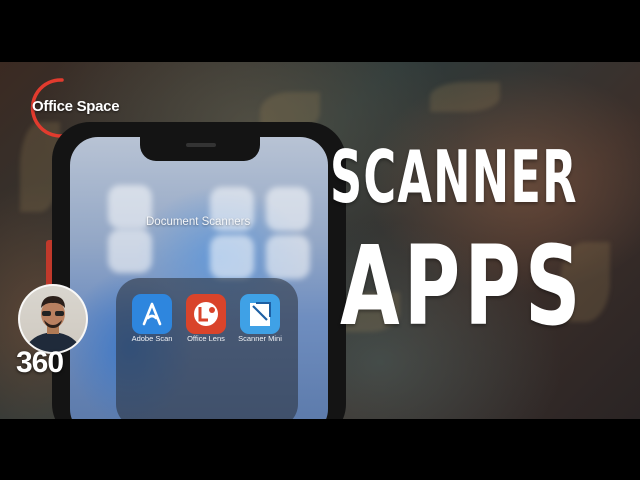 This screenshot has height=480, width=640. Describe the element at coordinates (206, 314) in the screenshot. I see `office-lens-icon` at that location.